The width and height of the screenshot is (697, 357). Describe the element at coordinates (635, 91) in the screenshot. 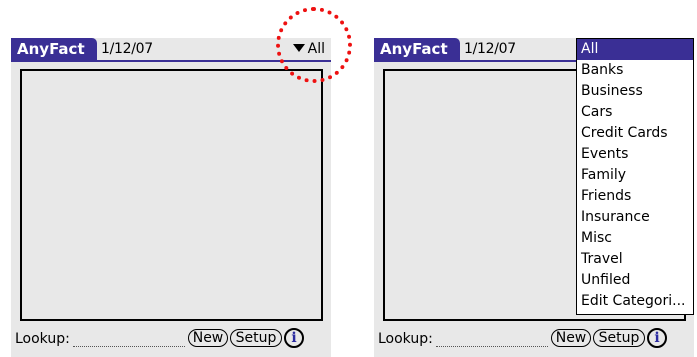

I see `dropdown-item: Business` at that location.